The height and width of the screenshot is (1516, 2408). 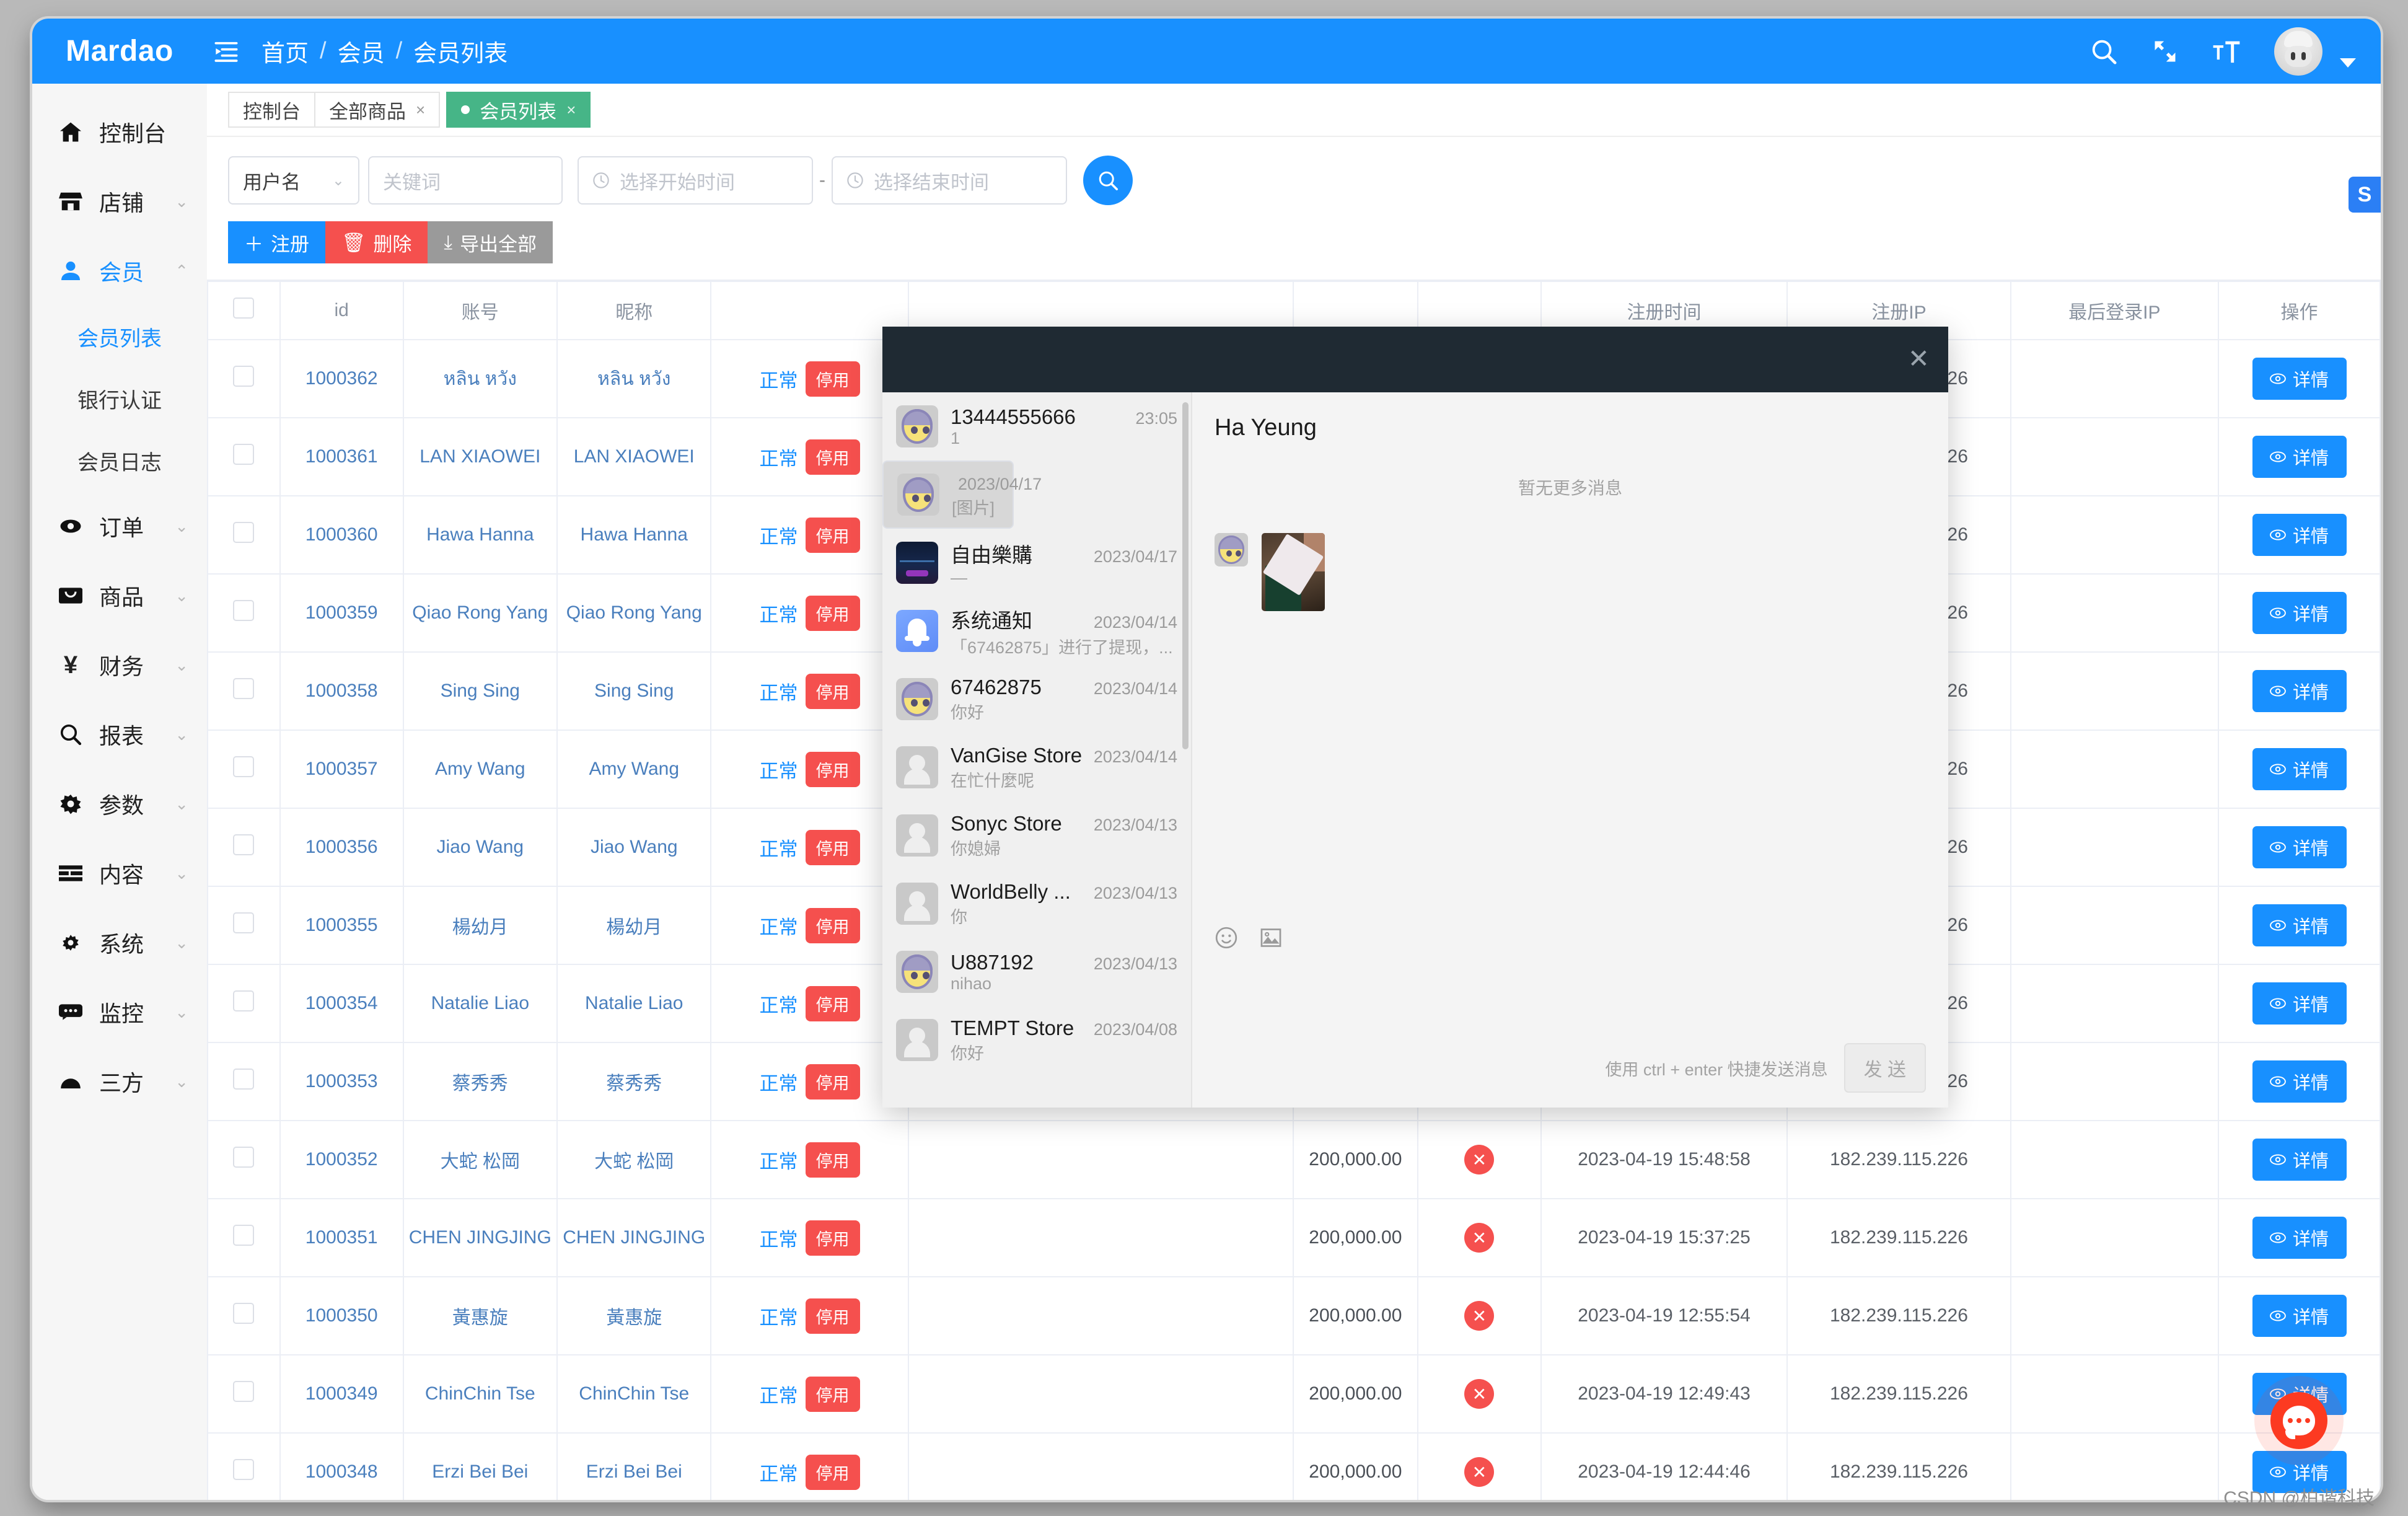 What do you see at coordinates (120, 734) in the screenshot?
I see `sidebar-item-report: 报表 ⌄` at bounding box center [120, 734].